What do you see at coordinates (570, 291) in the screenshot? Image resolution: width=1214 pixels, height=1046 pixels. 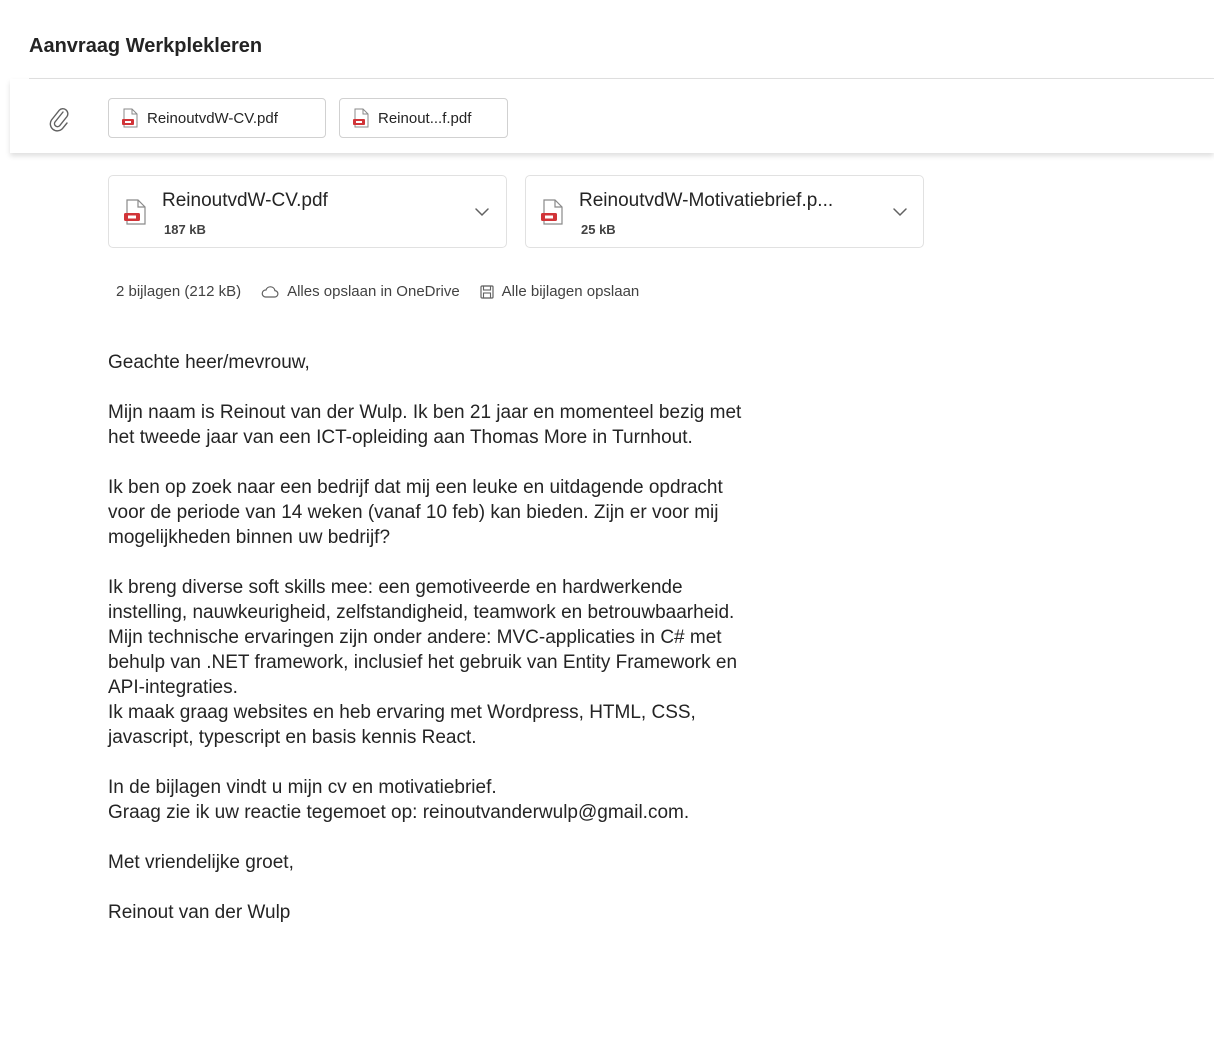 I see `save-all-attachments-label: Alle bijlagen opslaan` at bounding box center [570, 291].